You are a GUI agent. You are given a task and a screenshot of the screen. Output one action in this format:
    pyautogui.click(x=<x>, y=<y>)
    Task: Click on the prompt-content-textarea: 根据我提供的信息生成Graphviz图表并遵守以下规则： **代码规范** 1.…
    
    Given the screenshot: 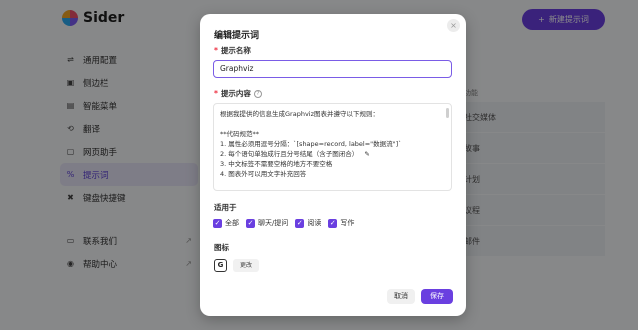 What is the action you would take?
    pyautogui.click(x=332, y=147)
    